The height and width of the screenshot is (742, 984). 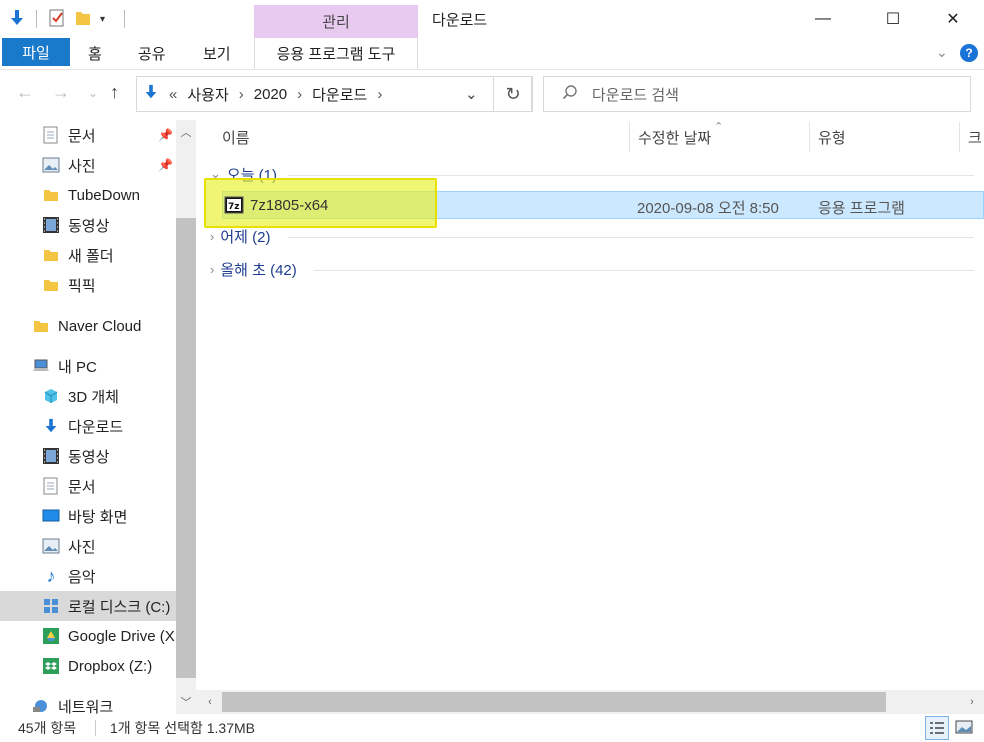 I want to click on column-header-date: 수정한 날짜, so click(x=674, y=137).